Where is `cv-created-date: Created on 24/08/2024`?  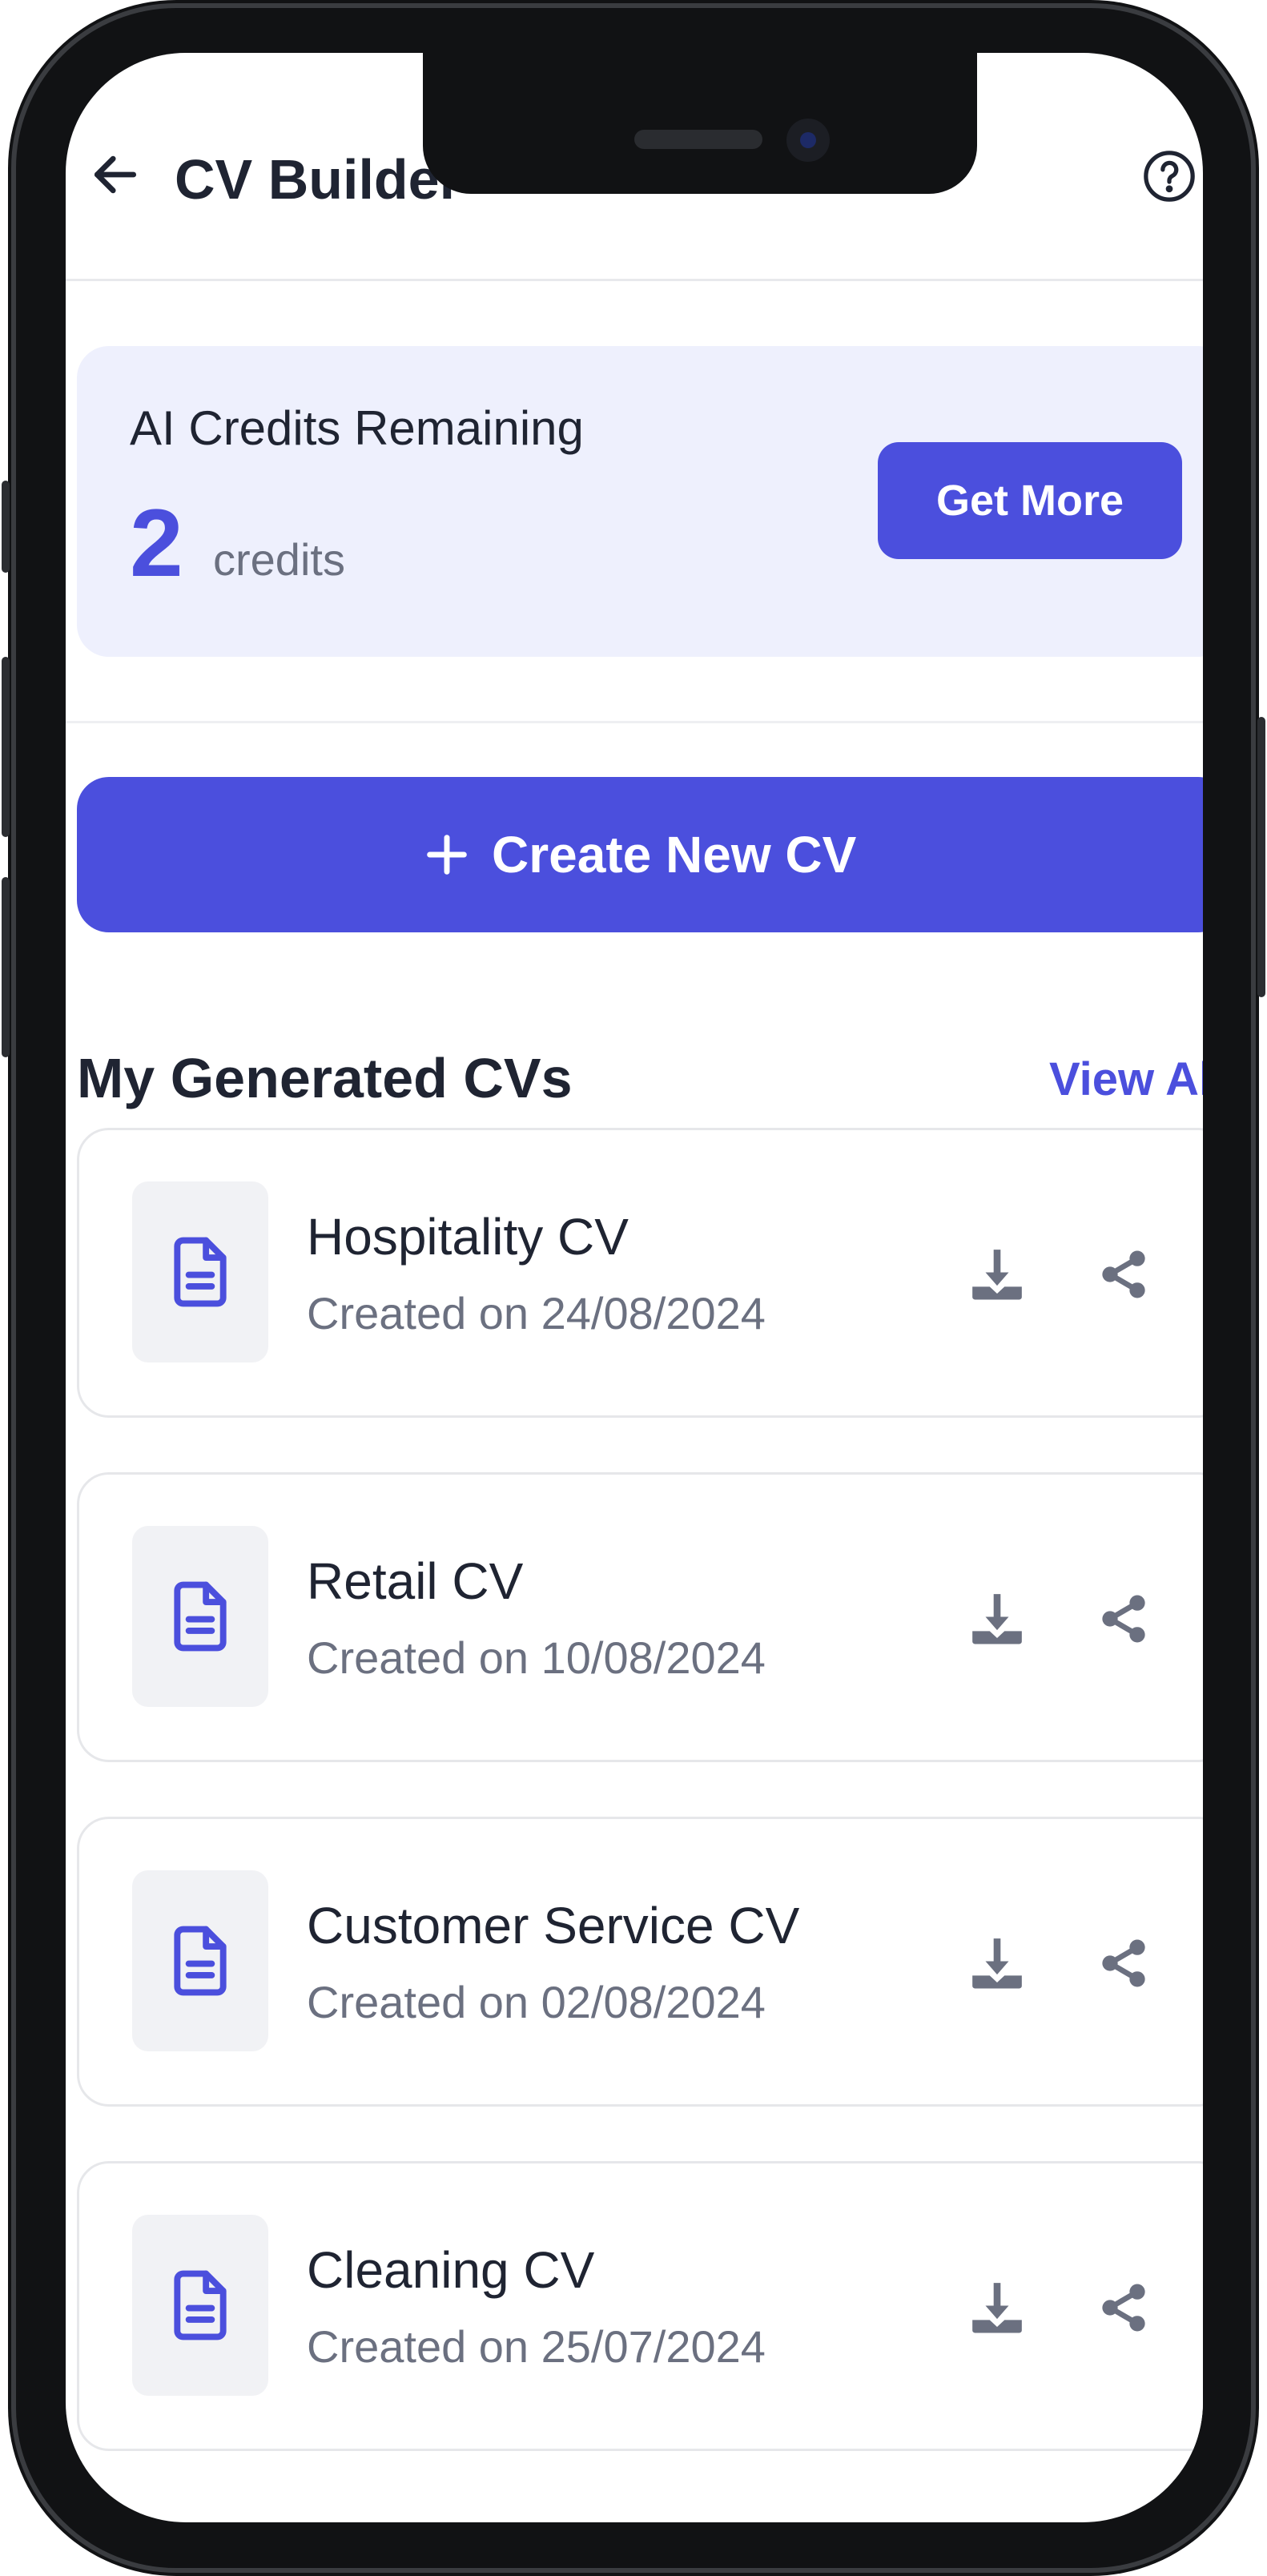
cv-created-date: Created on 24/08/2024 is located at coordinates (536, 1313).